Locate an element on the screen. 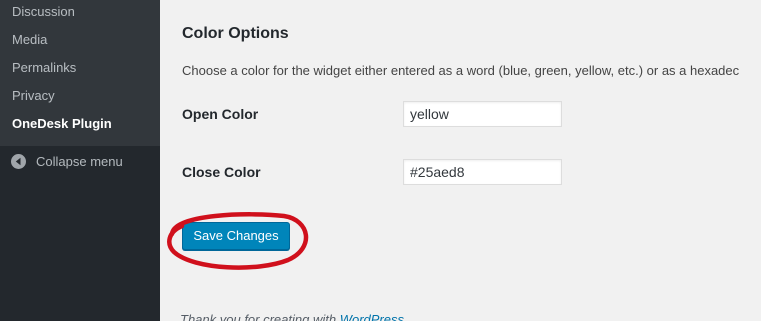 The height and width of the screenshot is (321, 761). save-changes-button: Save Changes is located at coordinates (236, 236).